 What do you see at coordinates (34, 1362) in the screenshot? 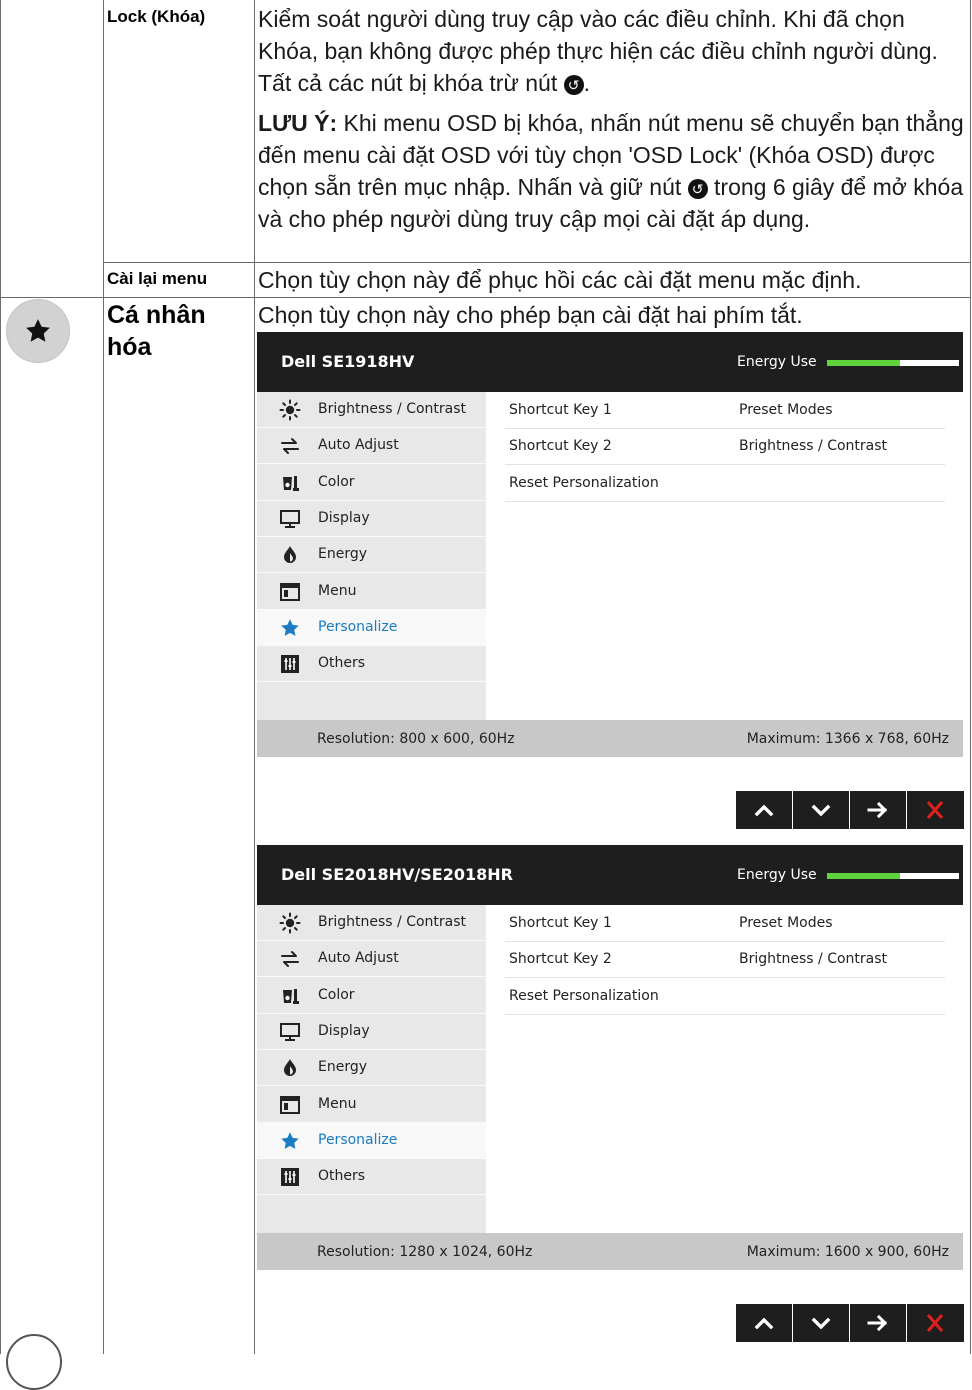
I see `bottom-icon` at bounding box center [34, 1362].